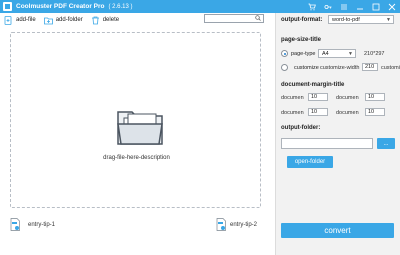  I want to click on page-type-option: page-type, so click(298, 53).